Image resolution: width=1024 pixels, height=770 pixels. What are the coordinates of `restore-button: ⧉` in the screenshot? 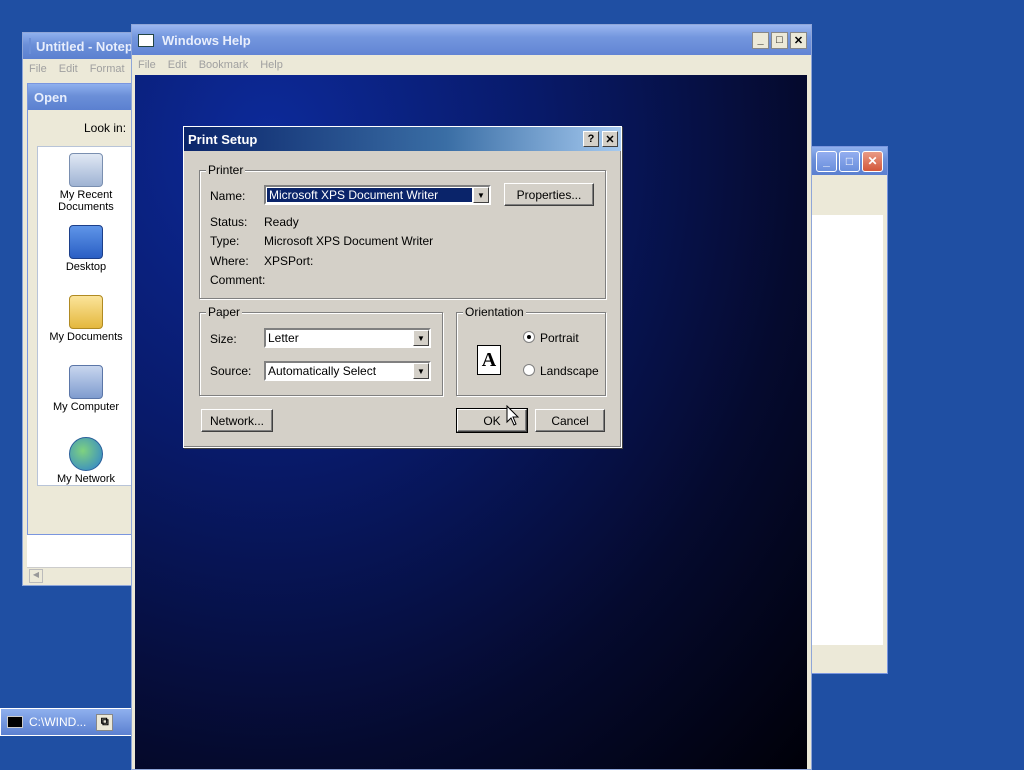 It's located at (105, 722).